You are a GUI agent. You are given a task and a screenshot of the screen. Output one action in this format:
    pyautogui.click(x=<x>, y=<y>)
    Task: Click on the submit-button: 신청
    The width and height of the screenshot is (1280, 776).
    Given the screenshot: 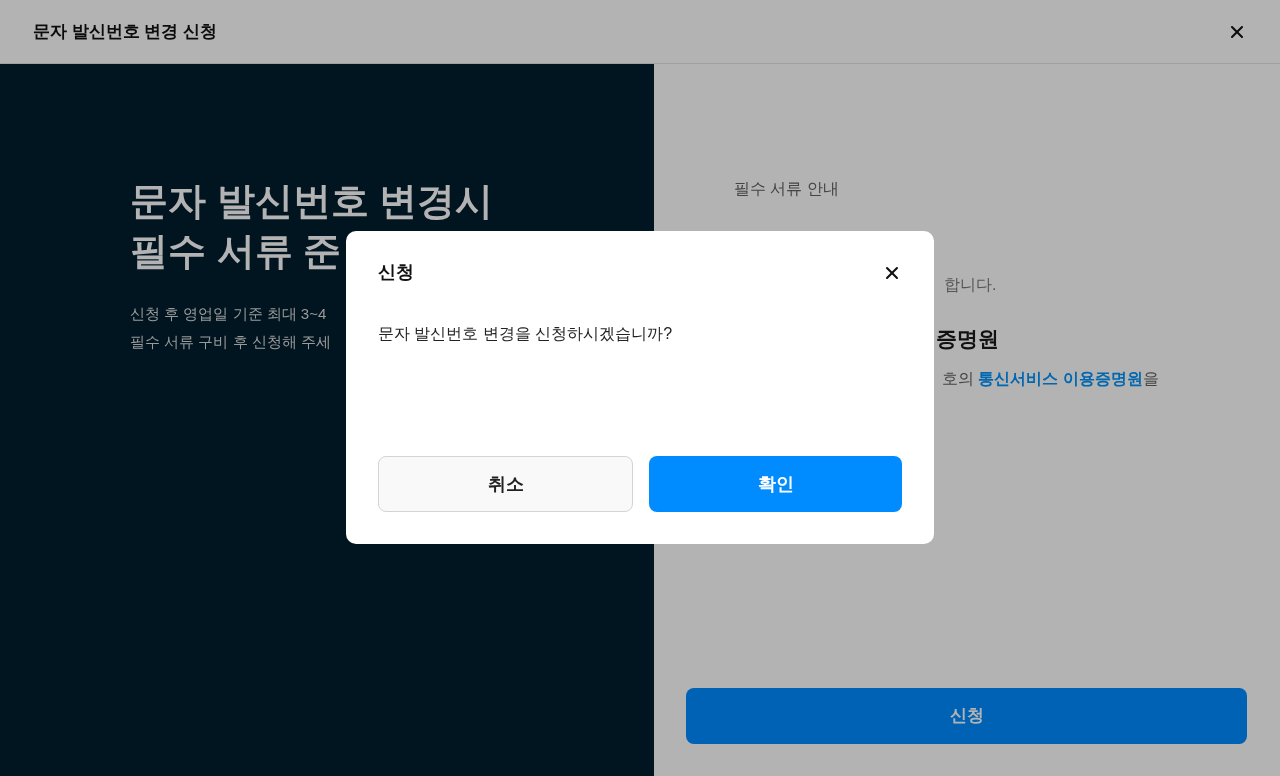 What is the action you would take?
    pyautogui.click(x=966, y=716)
    